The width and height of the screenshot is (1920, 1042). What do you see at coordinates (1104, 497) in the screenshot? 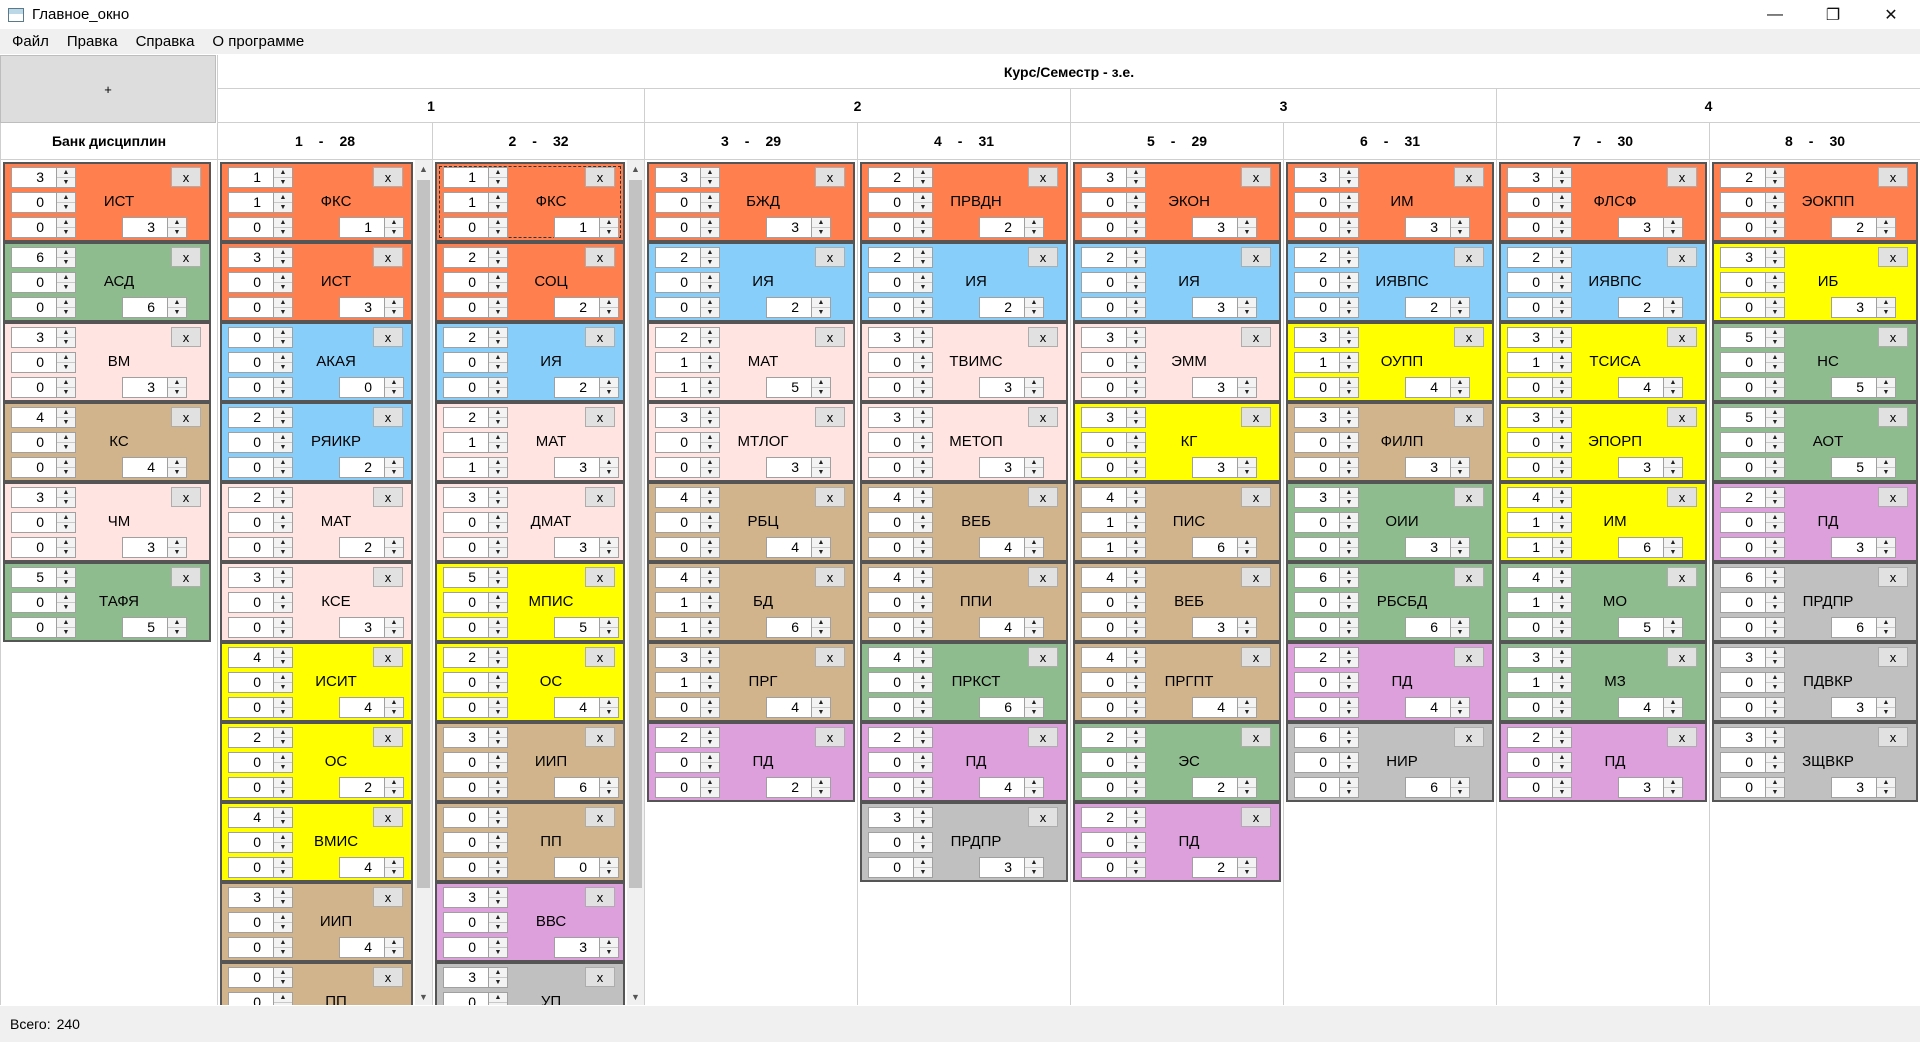
I see `lecture-hours-spinner-value: 4` at bounding box center [1104, 497].